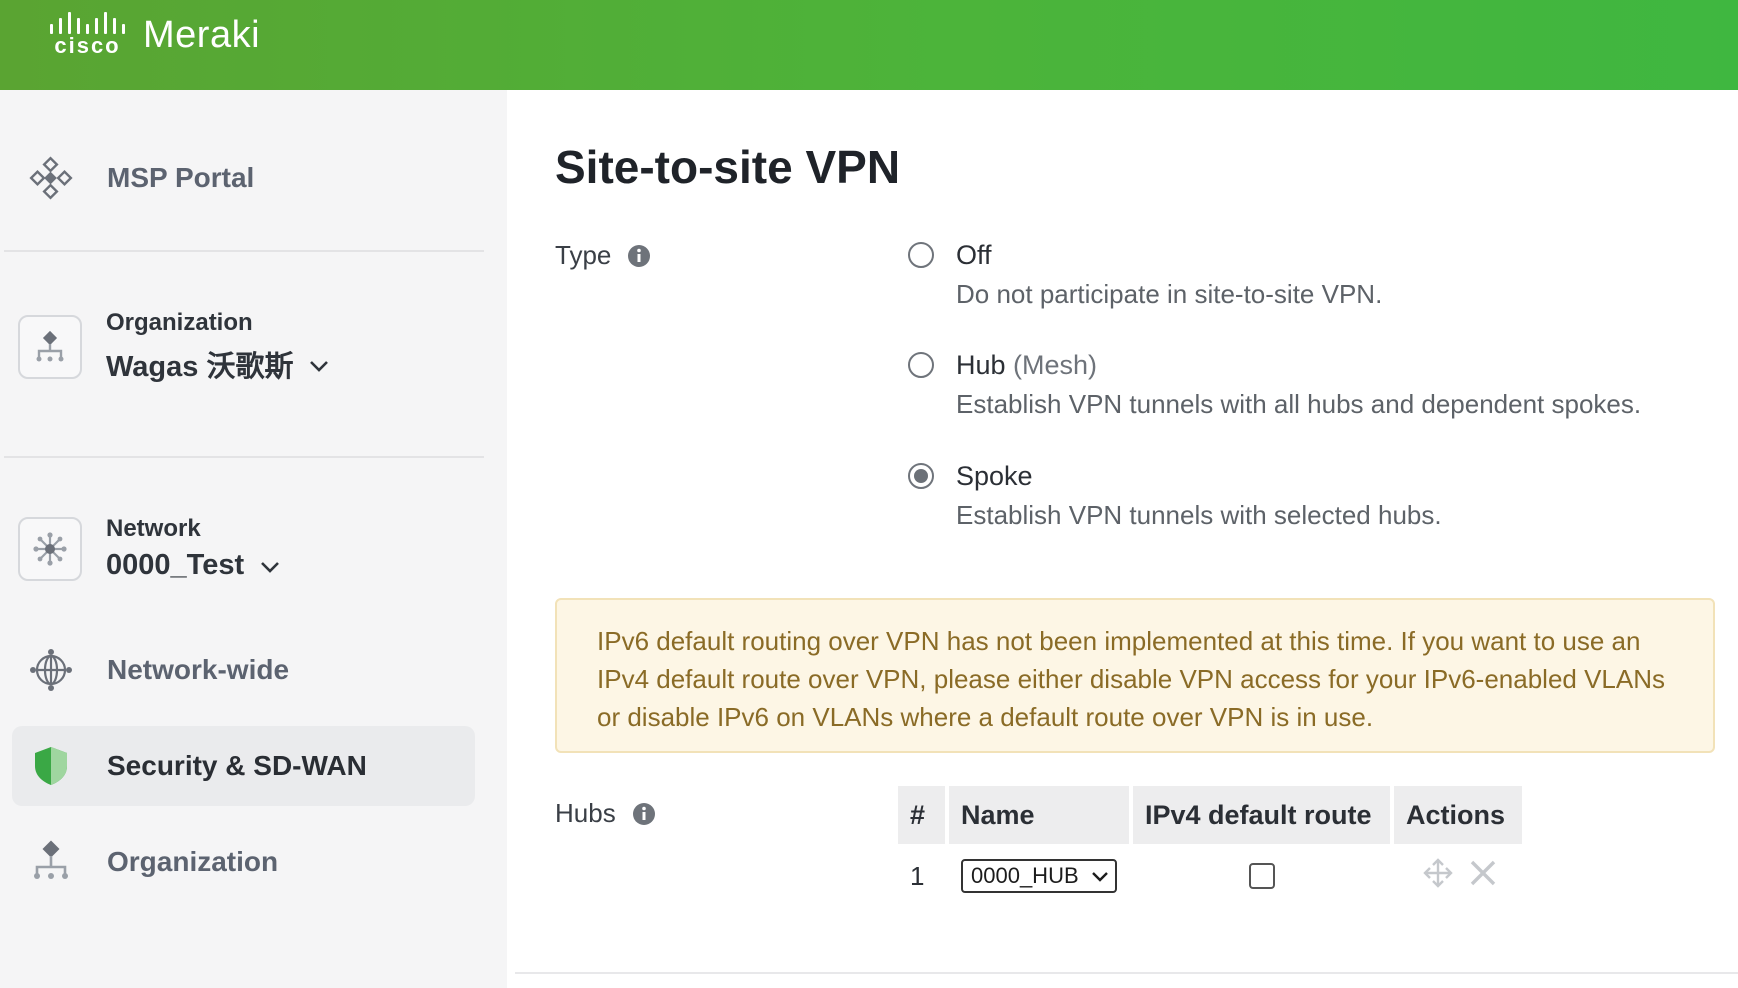 This screenshot has width=1738, height=988. I want to click on sidebar-item-label: Organization, so click(193, 861).